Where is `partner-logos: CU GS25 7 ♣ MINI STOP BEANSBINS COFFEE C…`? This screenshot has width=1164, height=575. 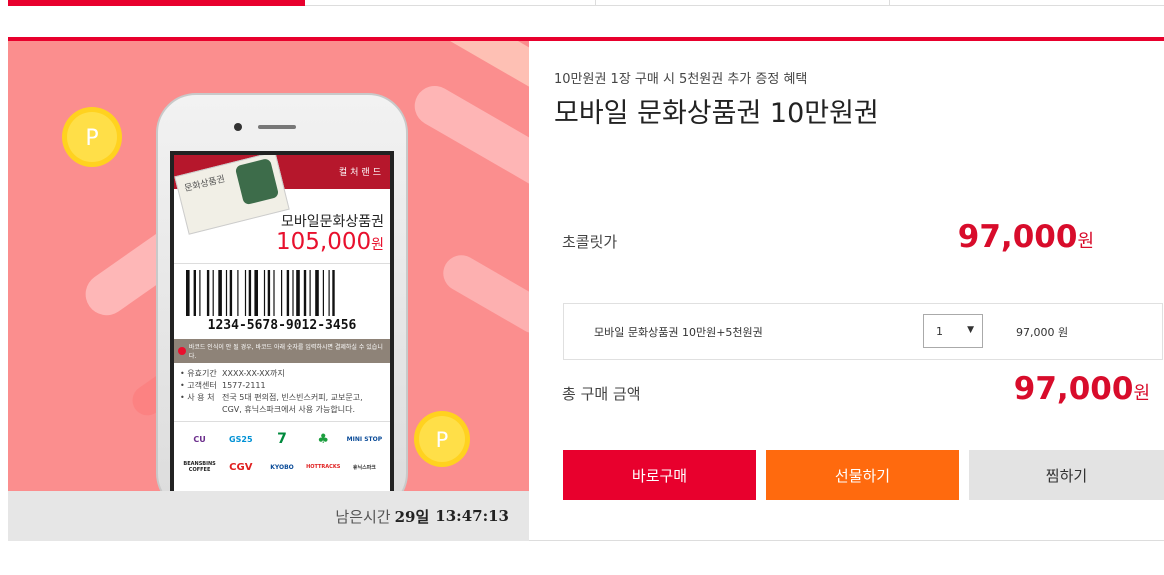
partner-logos: CU GS25 7 ♣ MINI STOP BEANSBINS COFFEE C… is located at coordinates (282, 450).